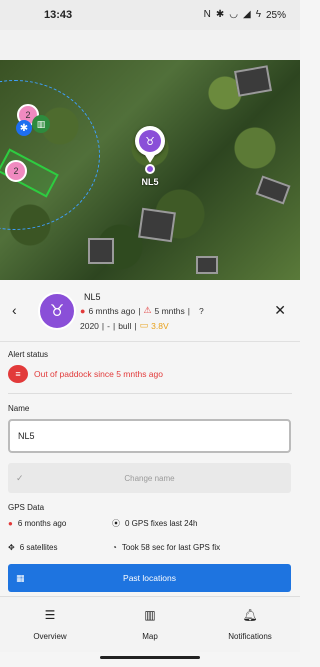 Image resolution: width=320 pixels, height=667 pixels. I want to click on list-icon: ☰, so click(50, 615).